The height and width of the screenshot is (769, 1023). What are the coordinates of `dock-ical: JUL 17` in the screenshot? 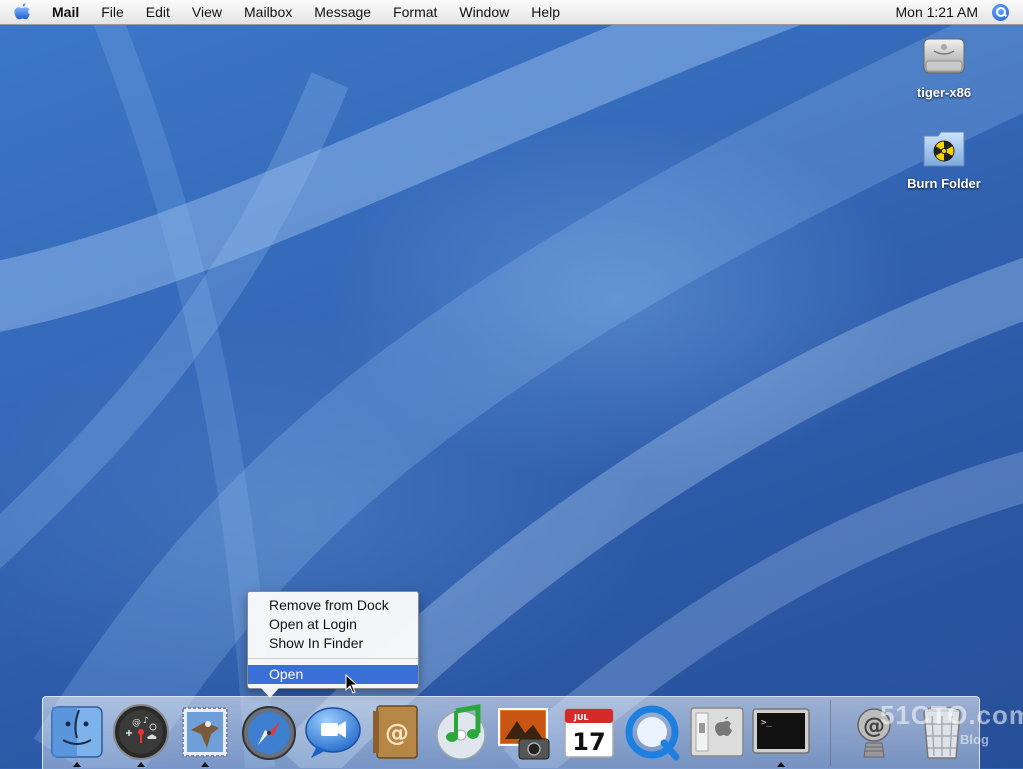 It's located at (589, 732).